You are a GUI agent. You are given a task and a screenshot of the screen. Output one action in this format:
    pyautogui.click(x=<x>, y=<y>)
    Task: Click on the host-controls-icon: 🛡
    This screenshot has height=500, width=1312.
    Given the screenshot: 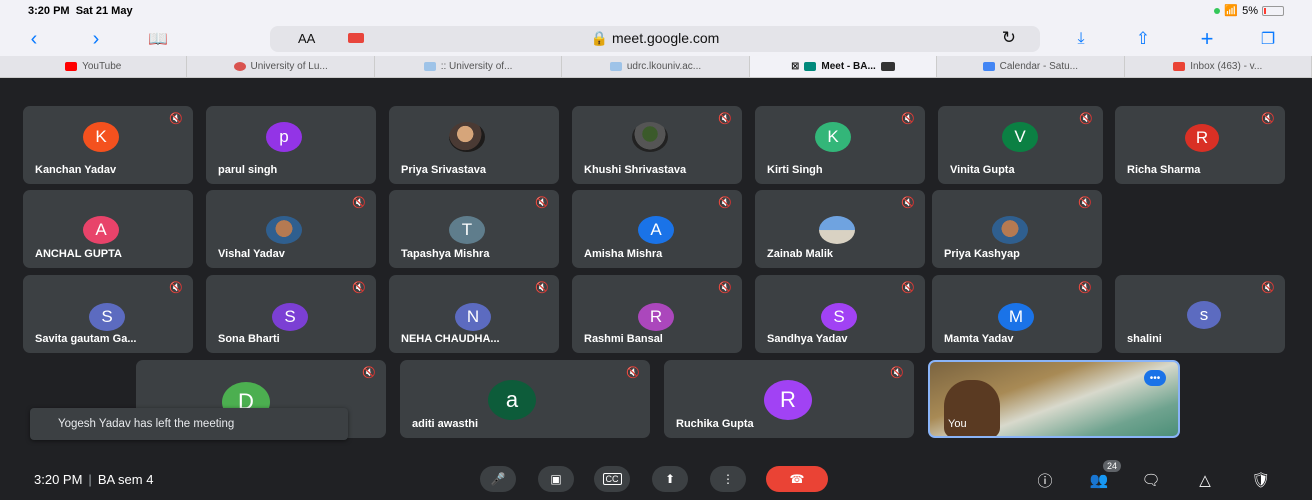 What is the action you would take?
    pyautogui.click(x=1261, y=480)
    